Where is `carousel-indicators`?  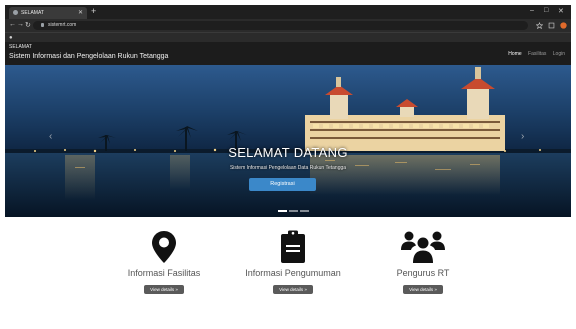
carousel-indicators is located at coordinates (294, 213).